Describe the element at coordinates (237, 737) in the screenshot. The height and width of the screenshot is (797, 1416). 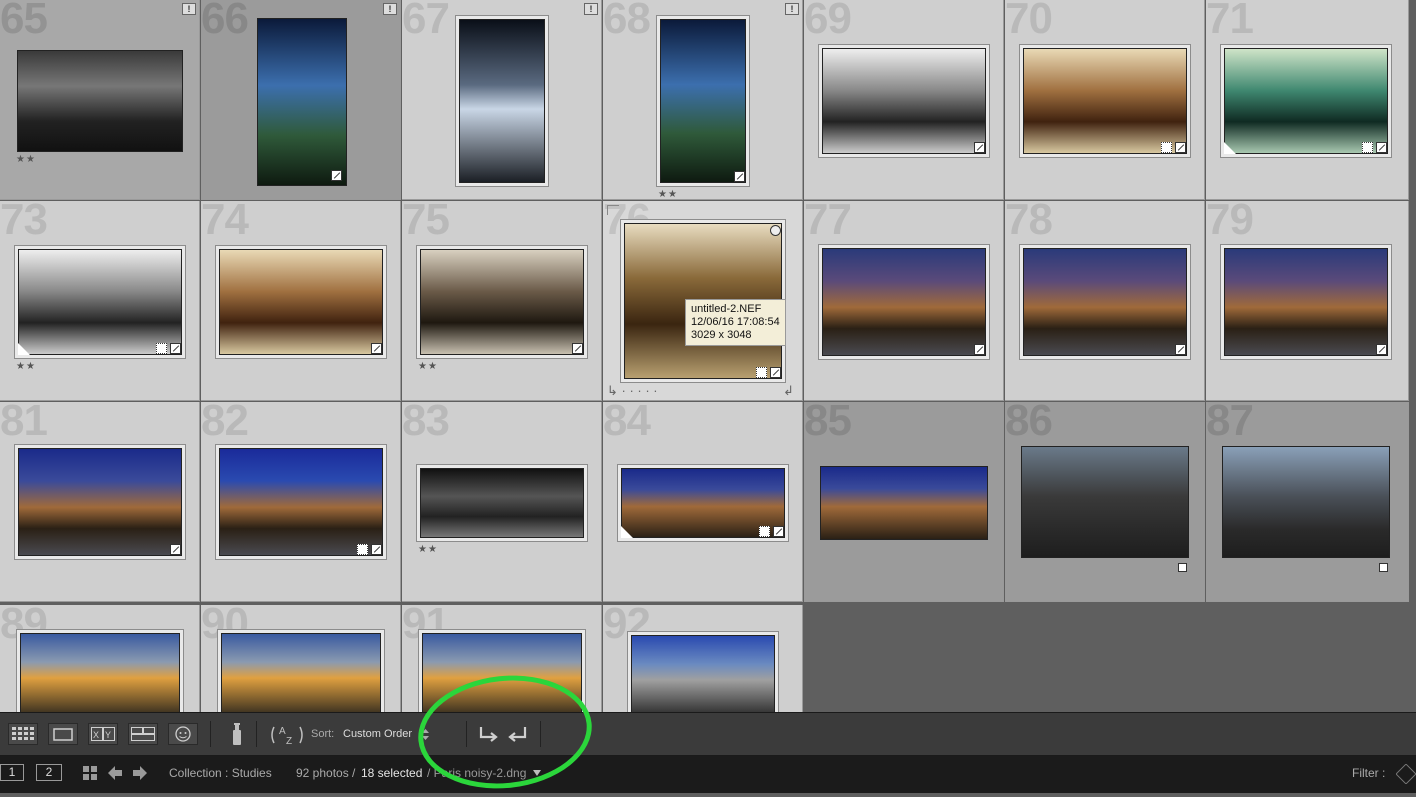
I see `painter-button` at that location.